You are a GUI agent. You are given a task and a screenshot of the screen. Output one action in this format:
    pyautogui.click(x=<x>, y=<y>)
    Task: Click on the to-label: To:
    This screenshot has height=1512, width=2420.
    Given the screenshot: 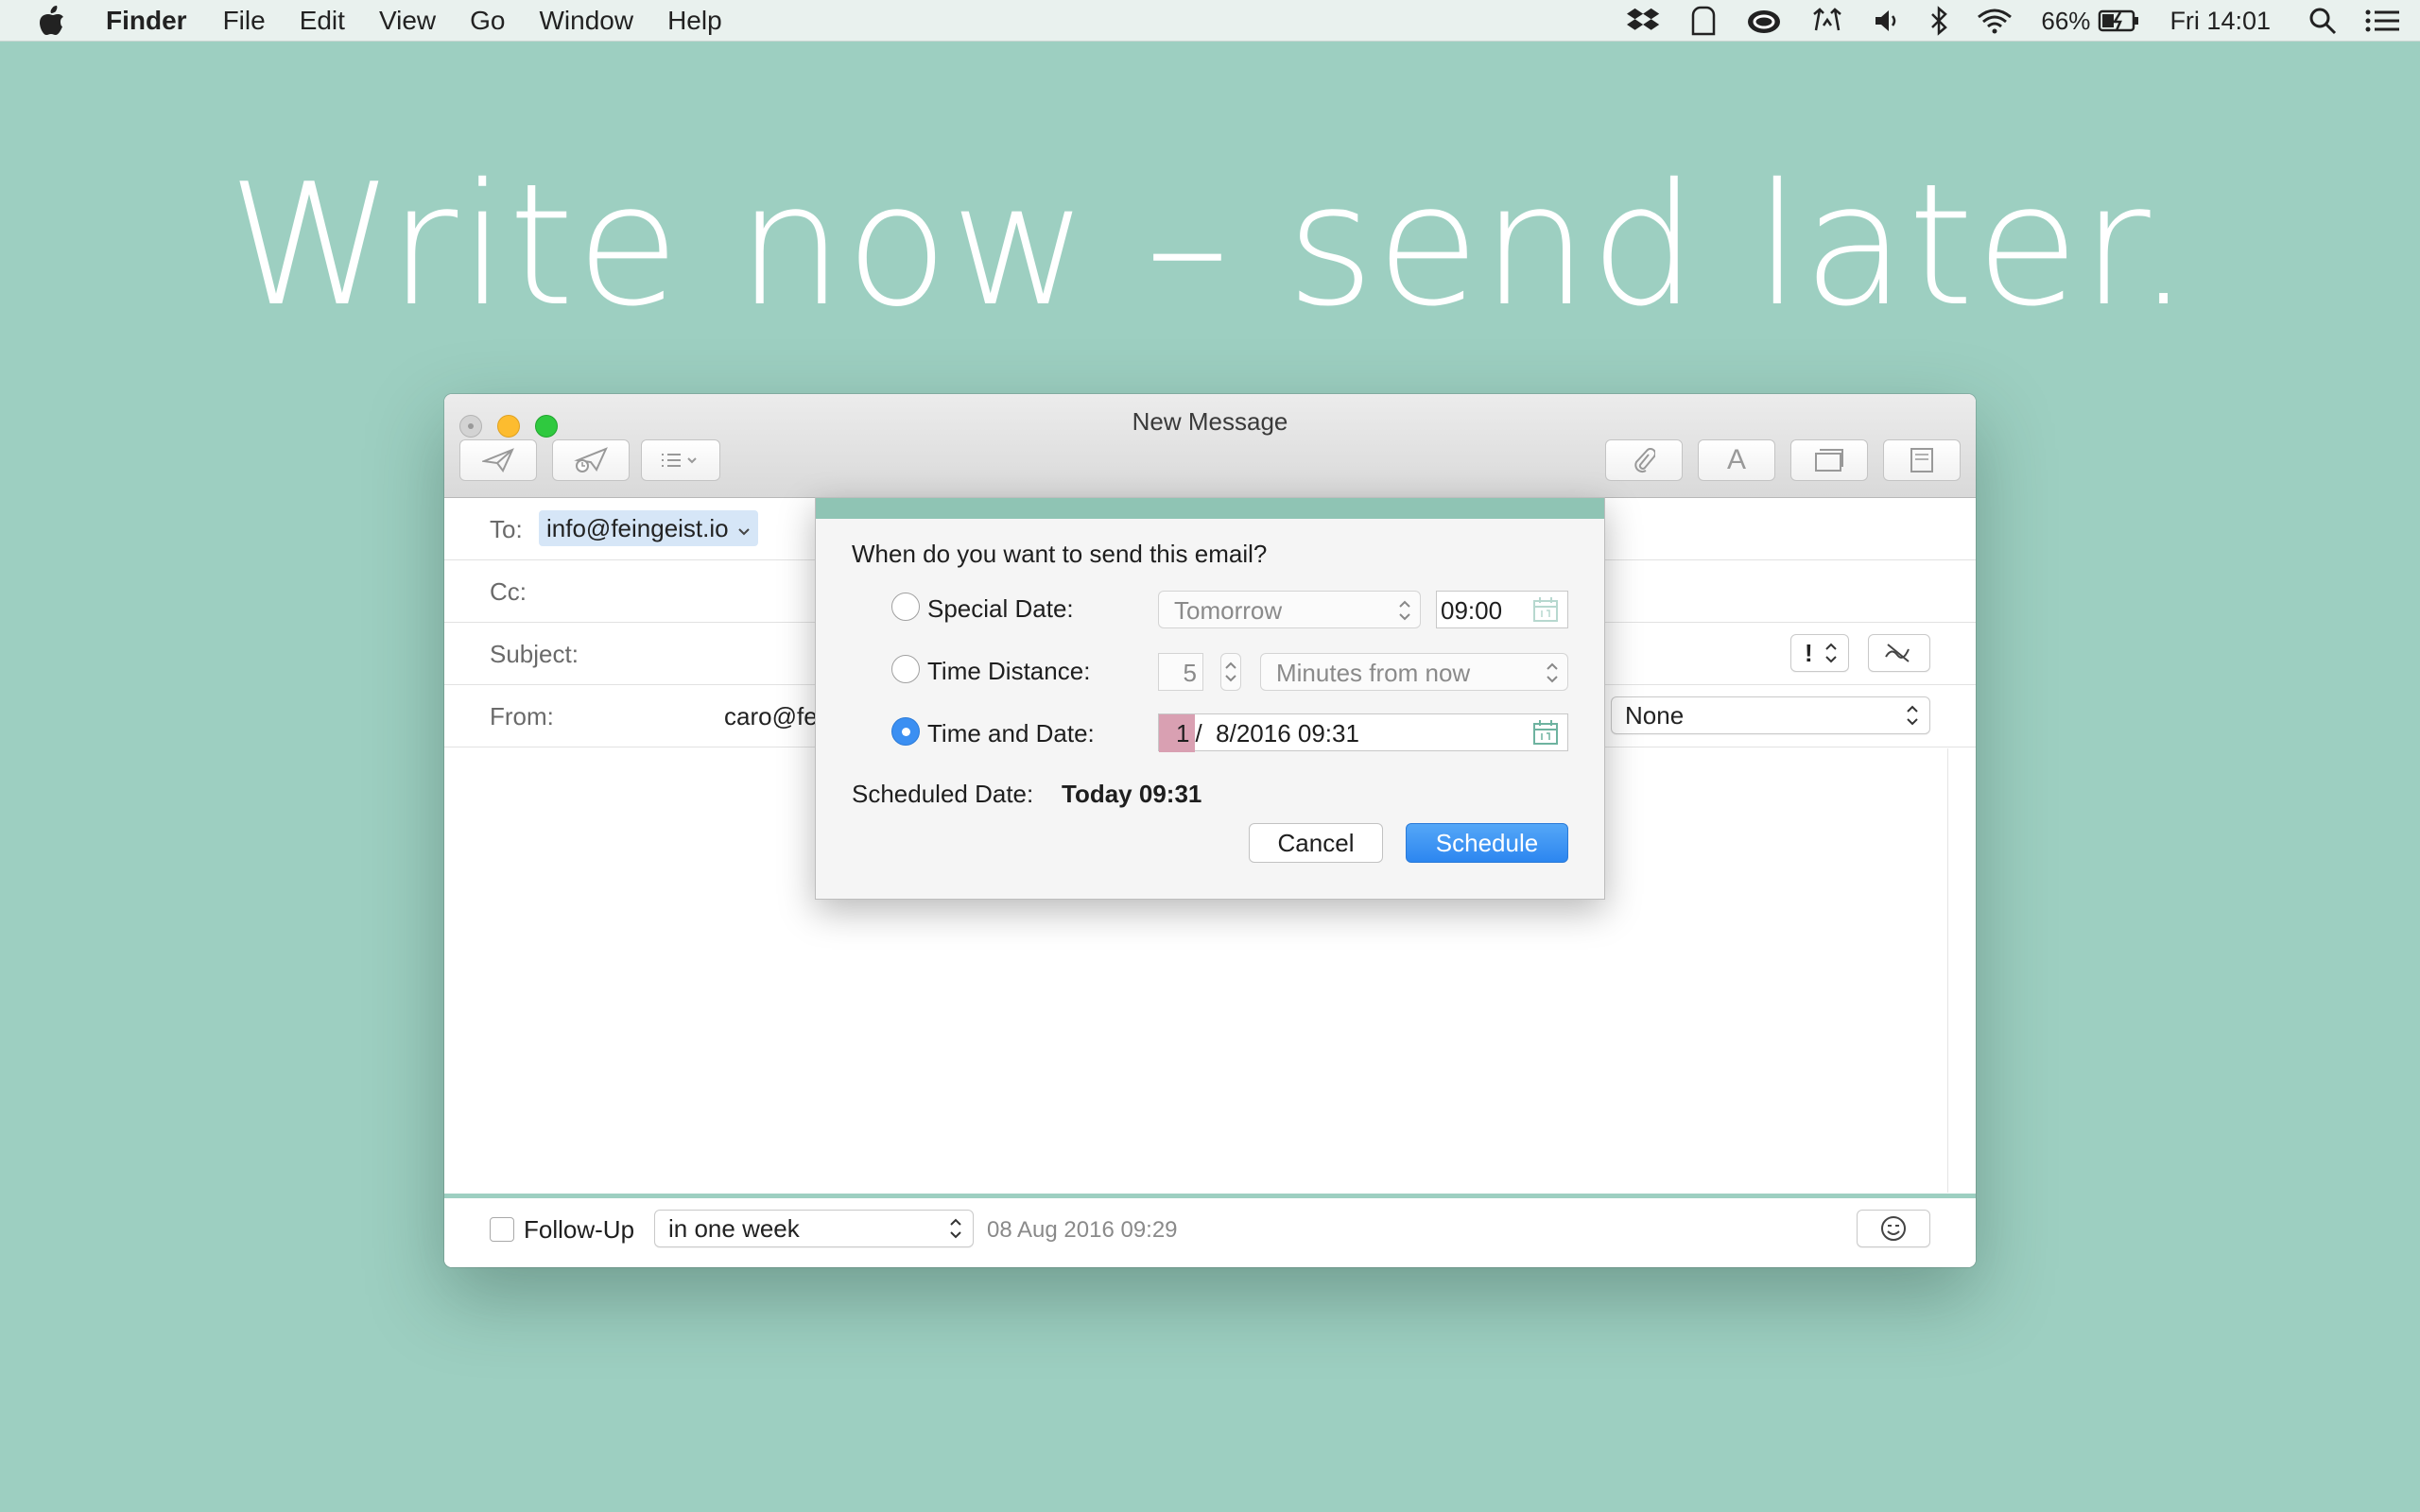 What is the action you would take?
    pyautogui.click(x=506, y=529)
    